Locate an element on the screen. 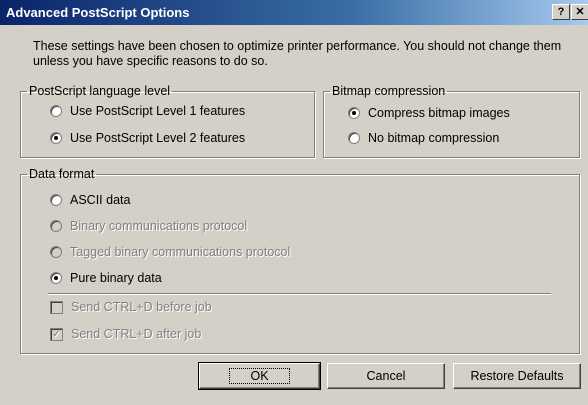  checkmark-icon: ✓ is located at coordinates (56, 334).